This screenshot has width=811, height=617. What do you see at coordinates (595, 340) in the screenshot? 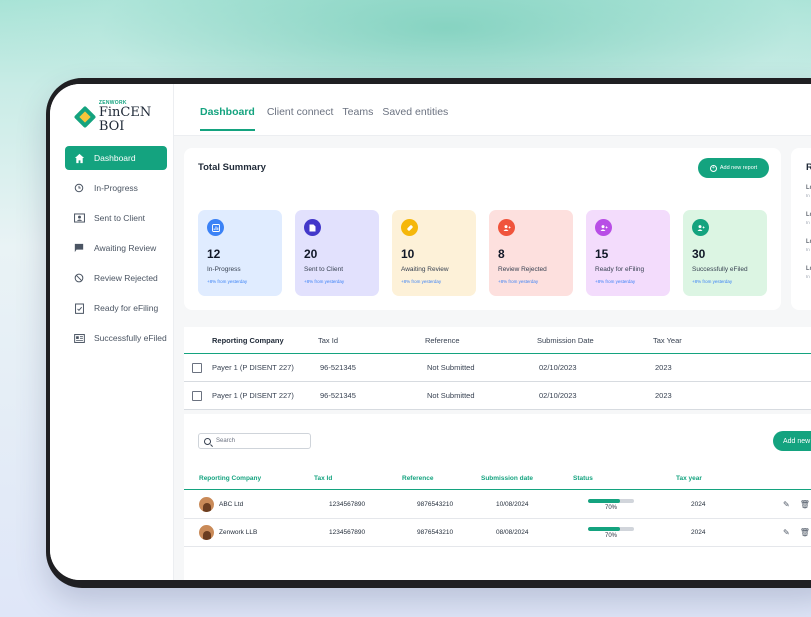
I see `column-header: Submission Date` at bounding box center [595, 340].